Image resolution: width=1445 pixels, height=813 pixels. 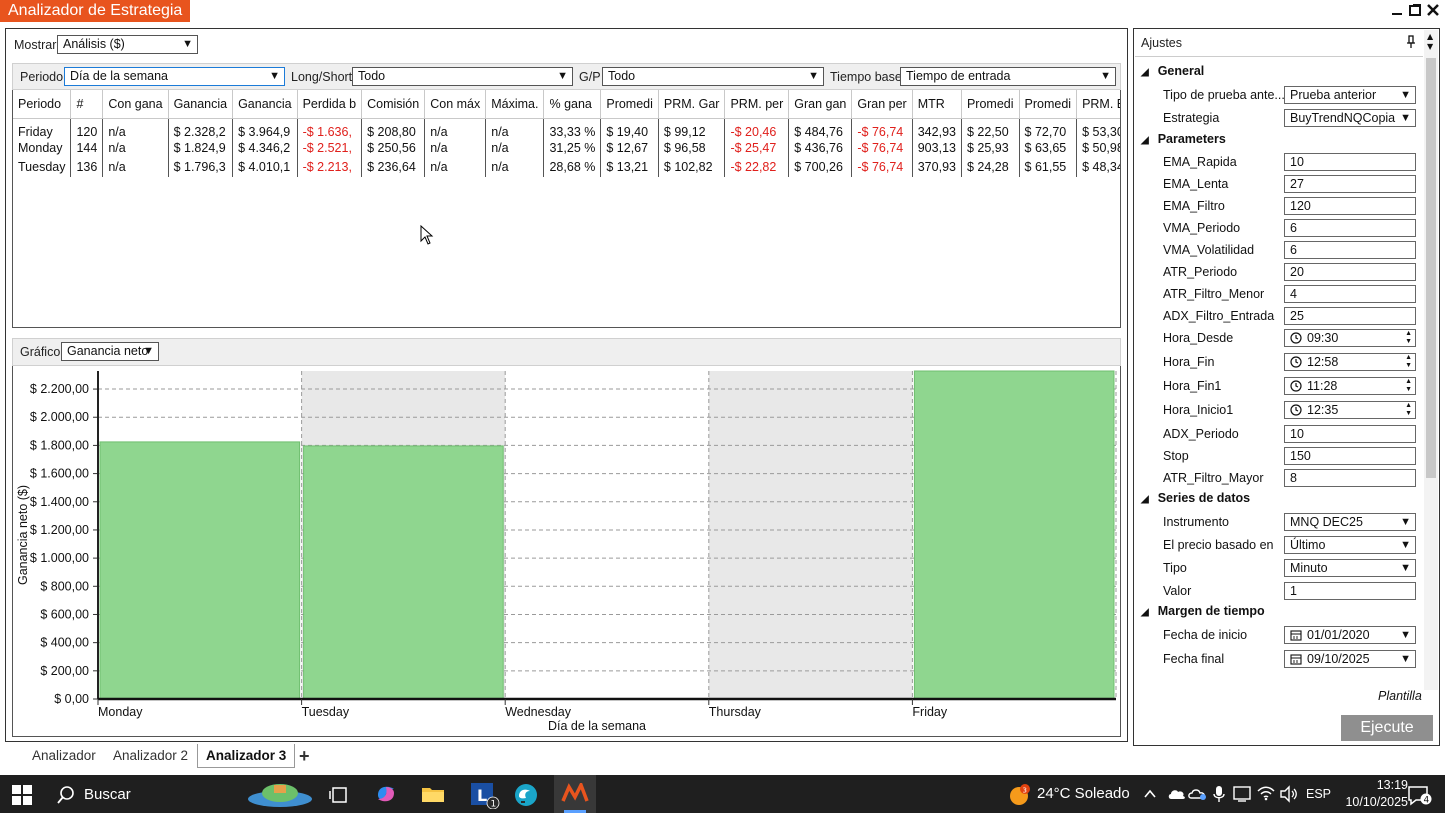 What do you see at coordinates (1400, 696) in the screenshot?
I see `template-link: Plantilla` at bounding box center [1400, 696].